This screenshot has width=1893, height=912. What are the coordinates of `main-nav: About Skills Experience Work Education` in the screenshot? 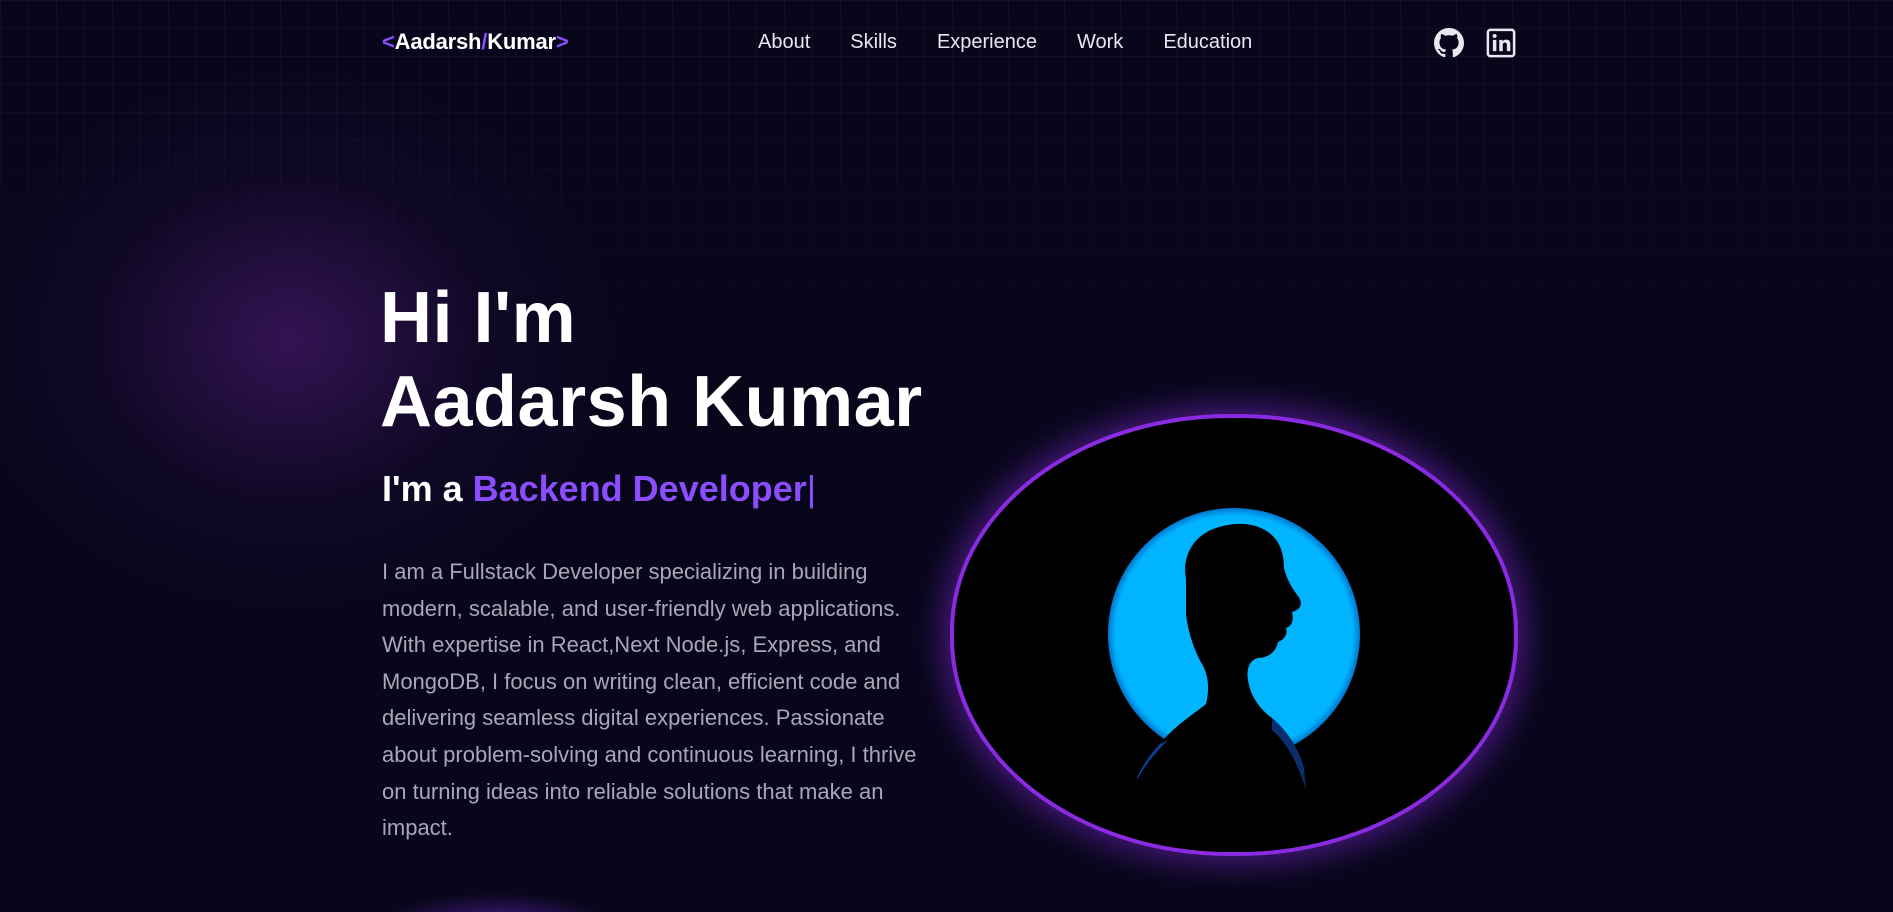 It's located at (1025, 42).